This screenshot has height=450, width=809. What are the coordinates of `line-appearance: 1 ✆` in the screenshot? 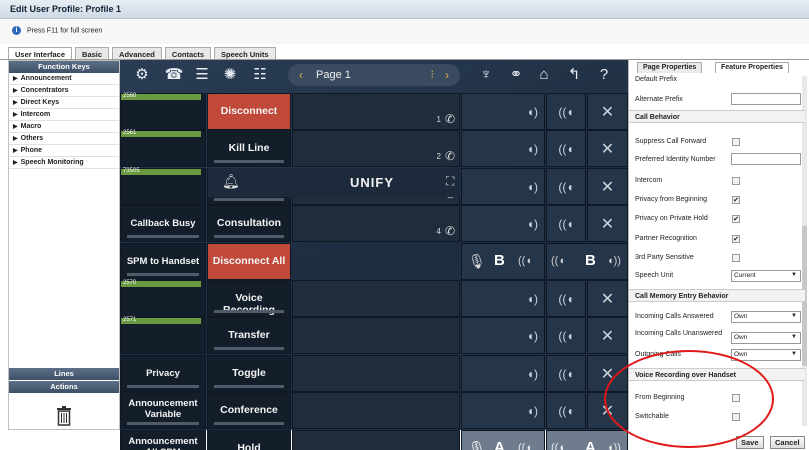 It's located at (376, 111).